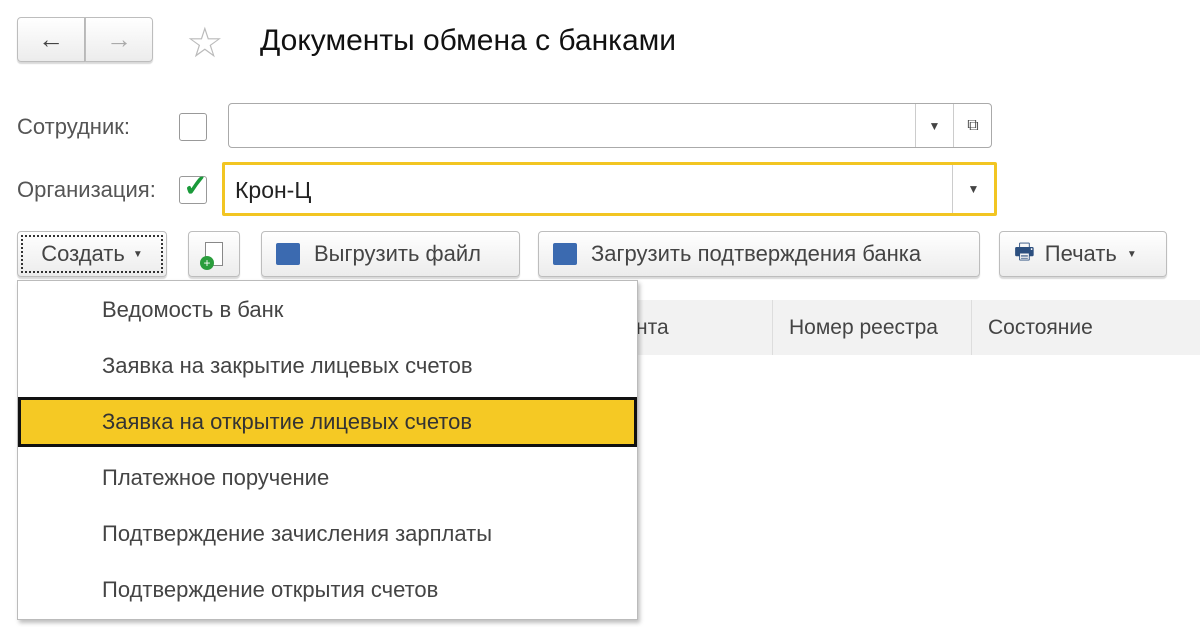 The image size is (1200, 627). I want to click on menu-item-open-accounts-request: Заявка на открытие лицевых счетов, so click(327, 422).